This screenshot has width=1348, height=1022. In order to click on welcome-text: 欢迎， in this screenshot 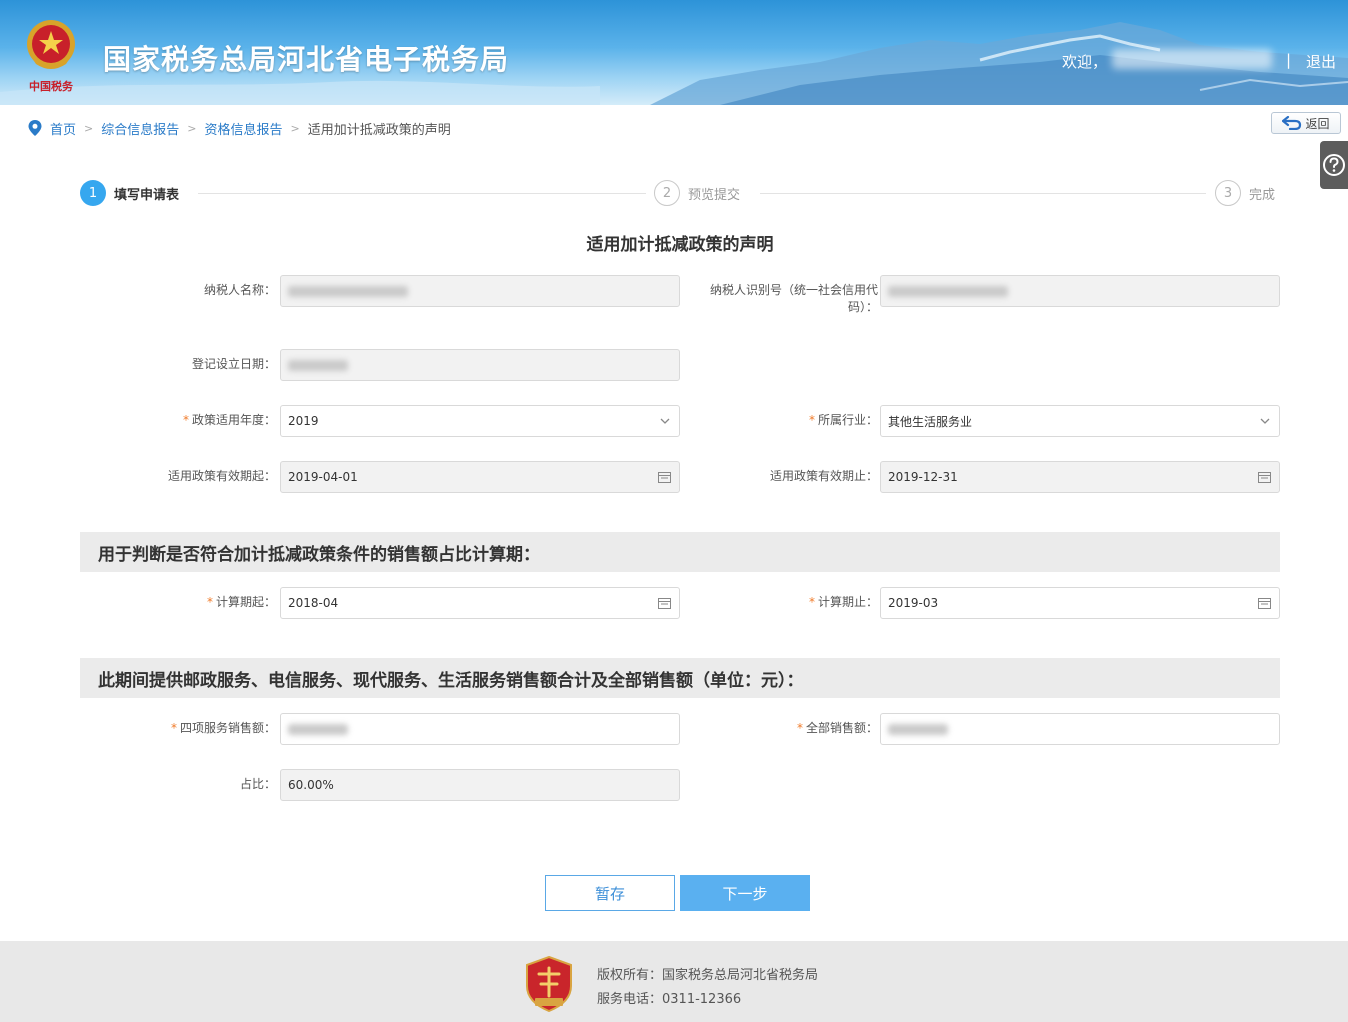, I will do `click(1085, 62)`.